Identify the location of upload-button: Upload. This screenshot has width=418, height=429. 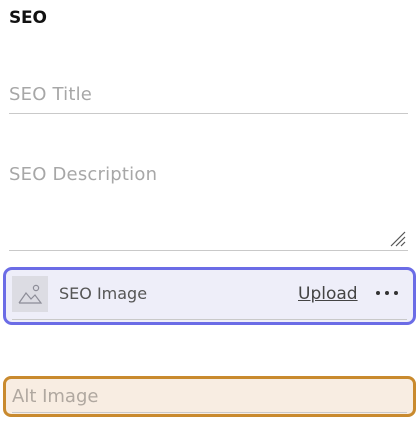
(328, 294).